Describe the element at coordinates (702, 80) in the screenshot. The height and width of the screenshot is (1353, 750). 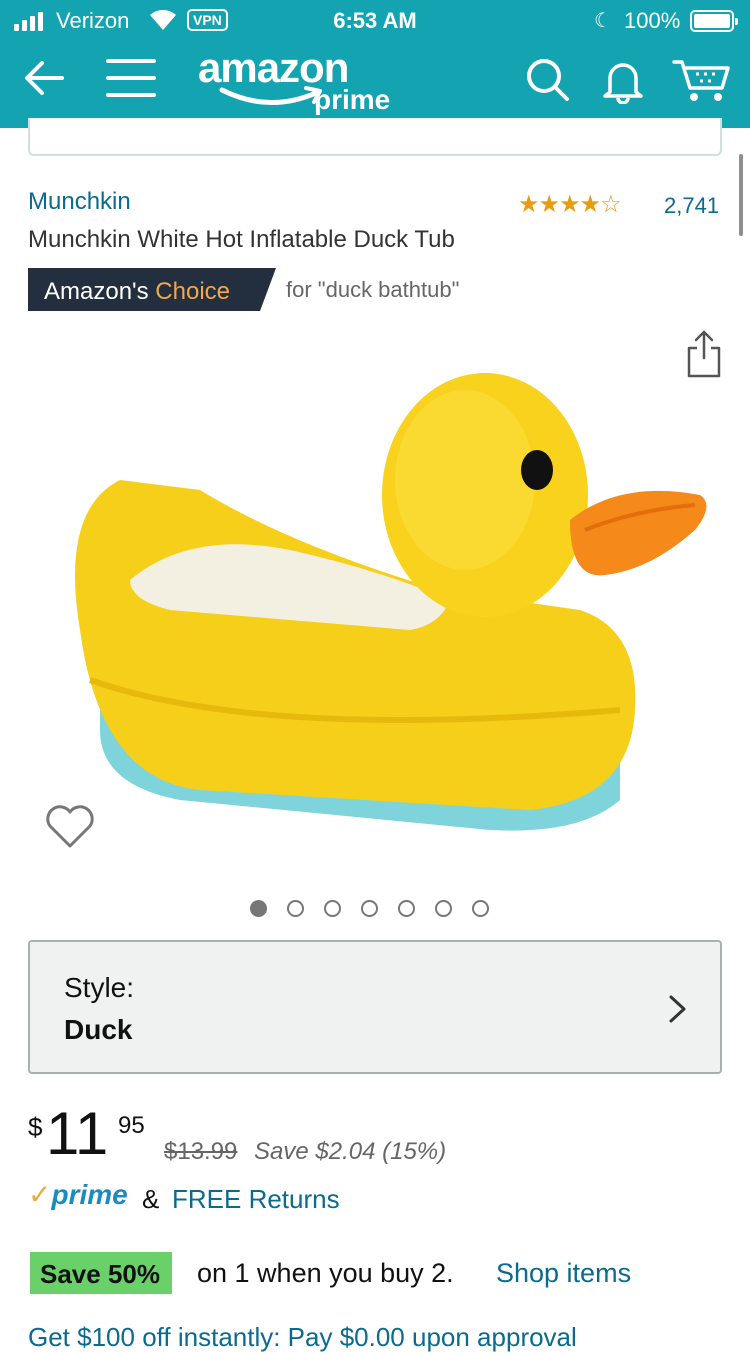
I see `cart-icon` at that location.